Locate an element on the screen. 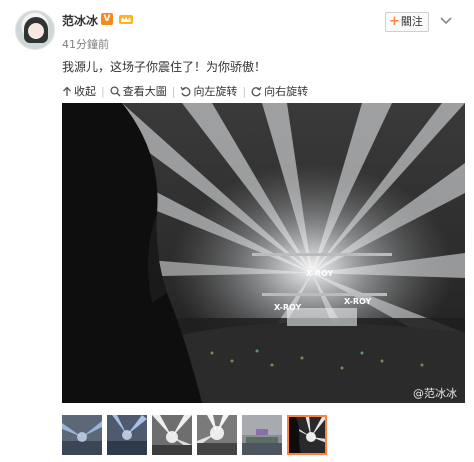  rotate-right-label: 向右旋转 is located at coordinates (286, 91).